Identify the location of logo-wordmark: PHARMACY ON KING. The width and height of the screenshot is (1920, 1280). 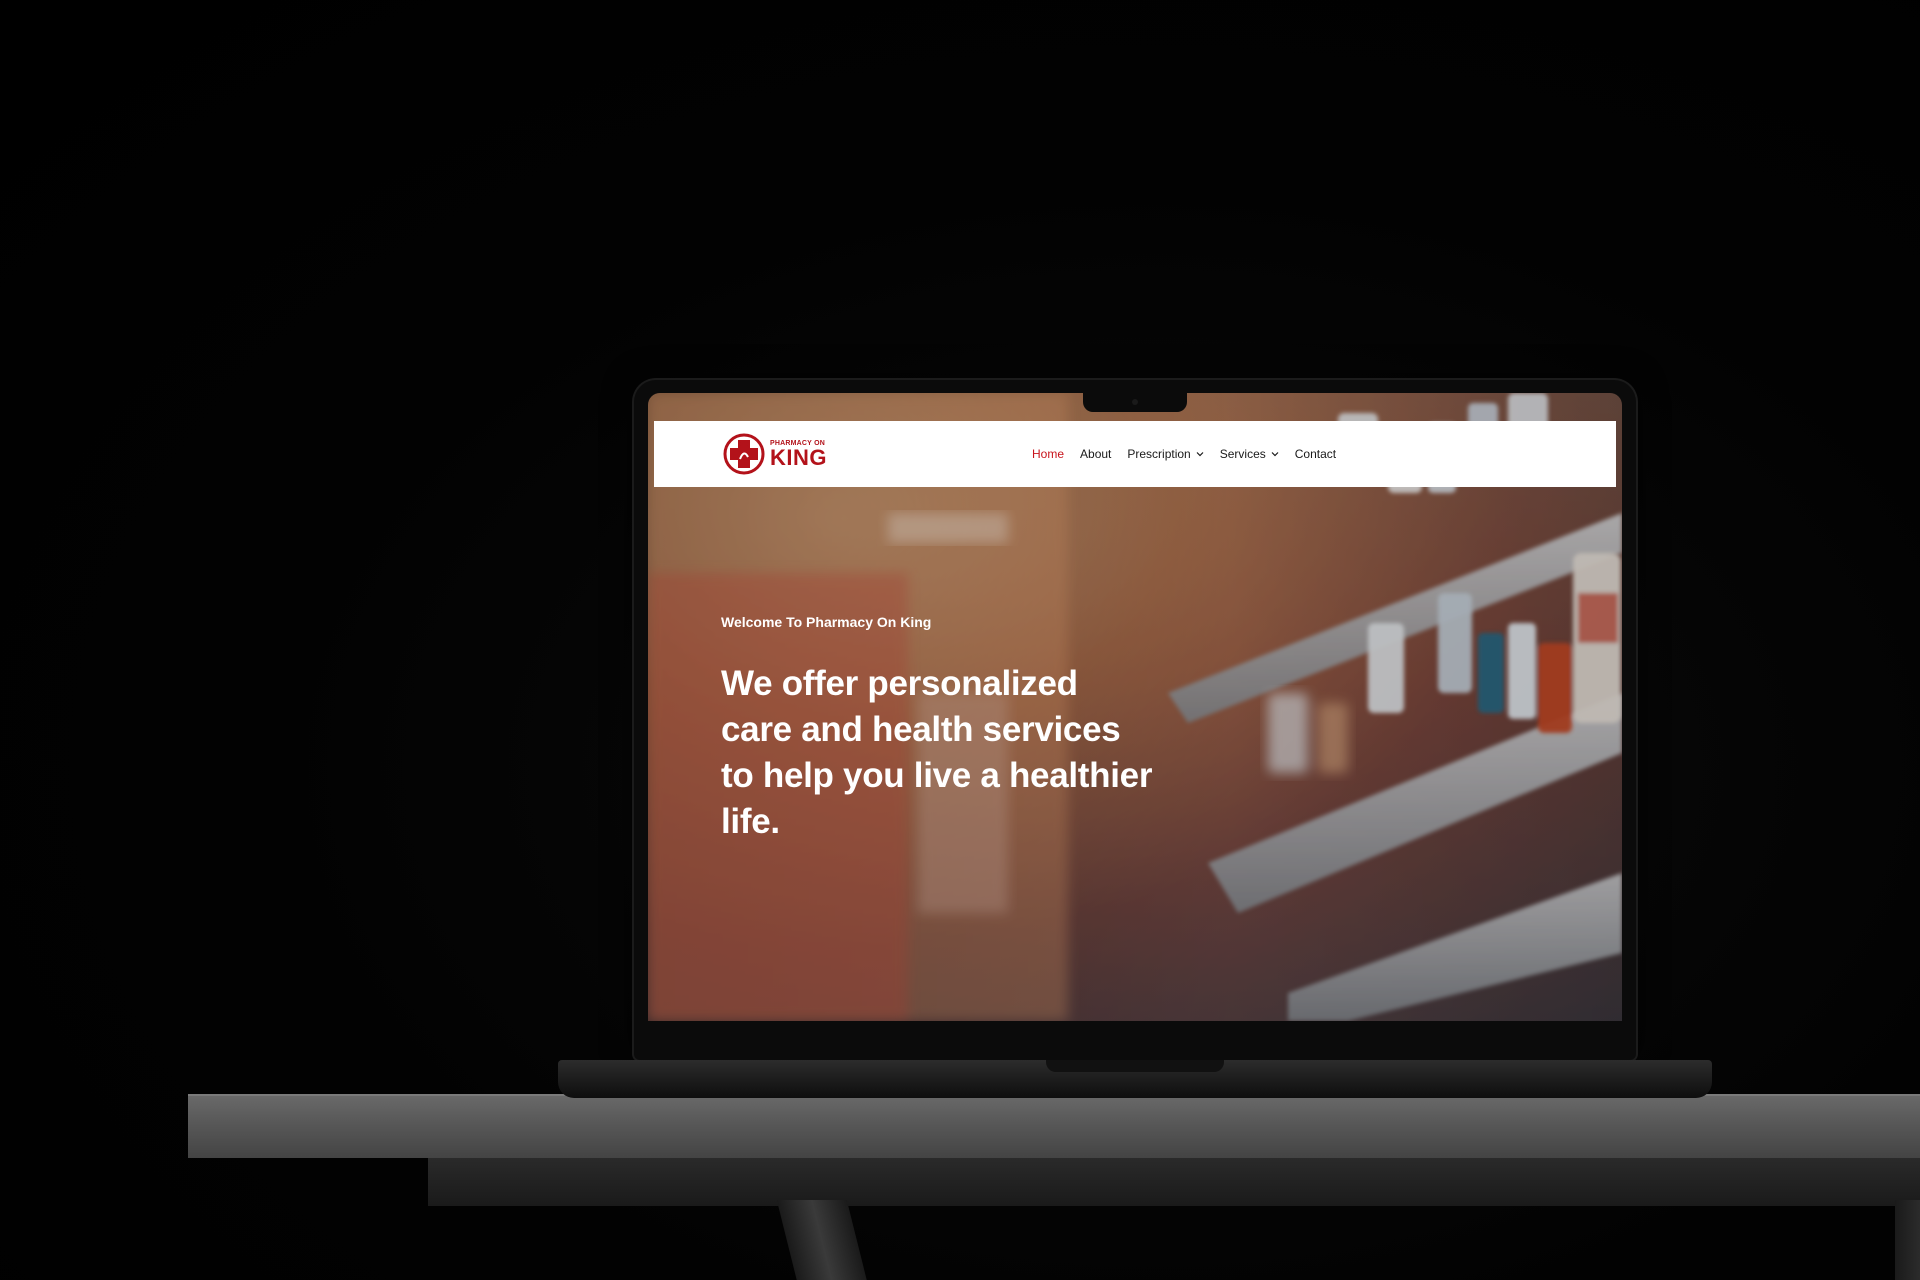
(798, 454).